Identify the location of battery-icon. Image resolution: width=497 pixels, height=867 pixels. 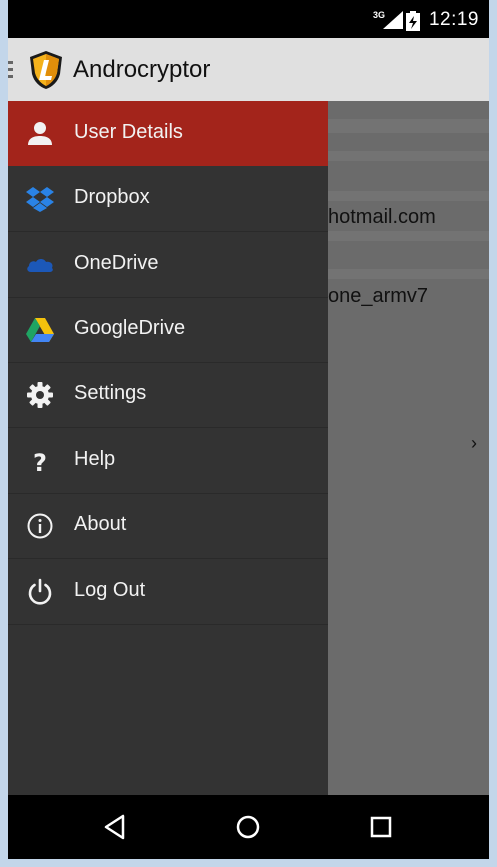
(413, 21).